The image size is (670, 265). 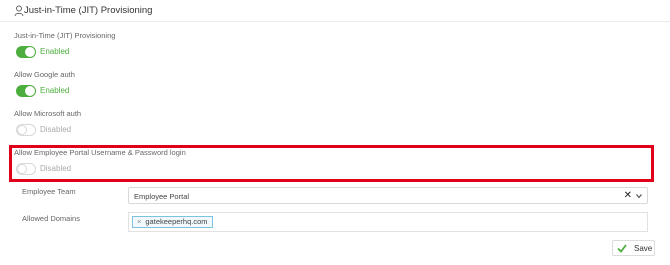 I want to click on remove-tag-icon: ×, so click(x=139, y=221).